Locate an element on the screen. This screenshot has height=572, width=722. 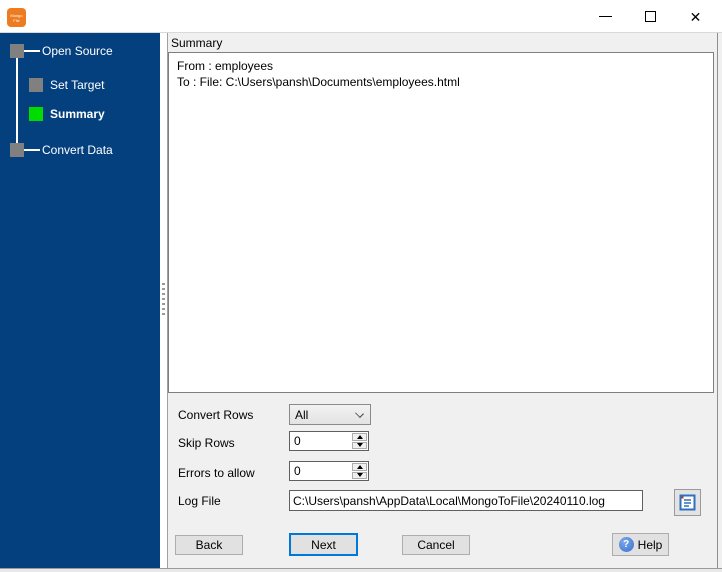
close-icon: ✕ is located at coordinates (695, 16).